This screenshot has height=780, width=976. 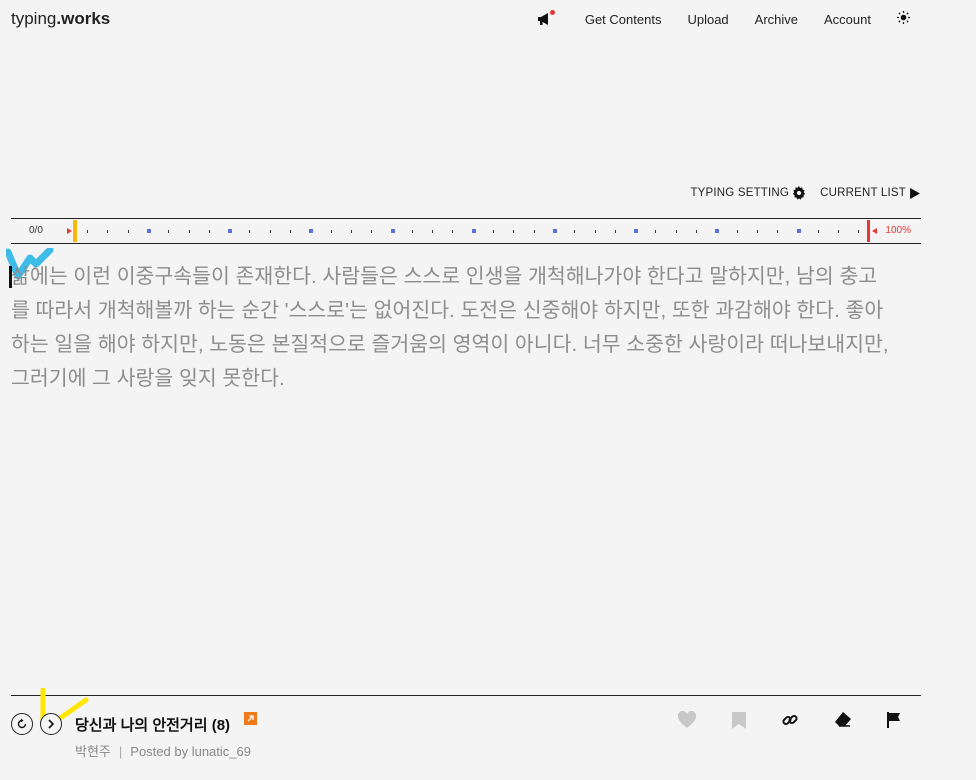 What do you see at coordinates (740, 193) in the screenshot?
I see `typing-setting-label: TYPING SETTING` at bounding box center [740, 193].